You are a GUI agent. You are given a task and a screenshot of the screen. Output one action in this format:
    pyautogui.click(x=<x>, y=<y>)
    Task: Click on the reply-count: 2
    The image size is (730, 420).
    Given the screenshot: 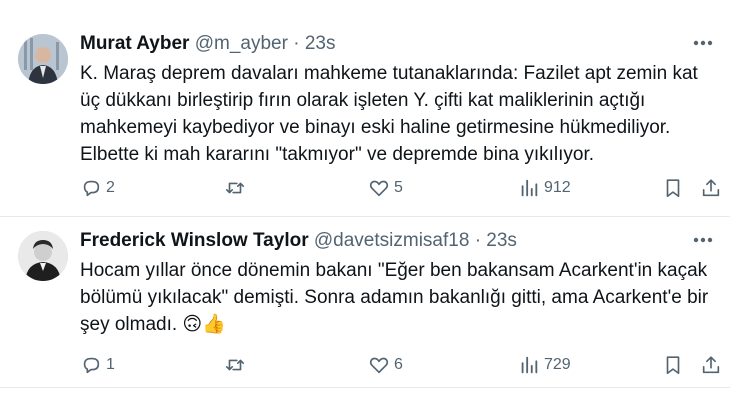 What is the action you would take?
    pyautogui.click(x=110, y=187)
    